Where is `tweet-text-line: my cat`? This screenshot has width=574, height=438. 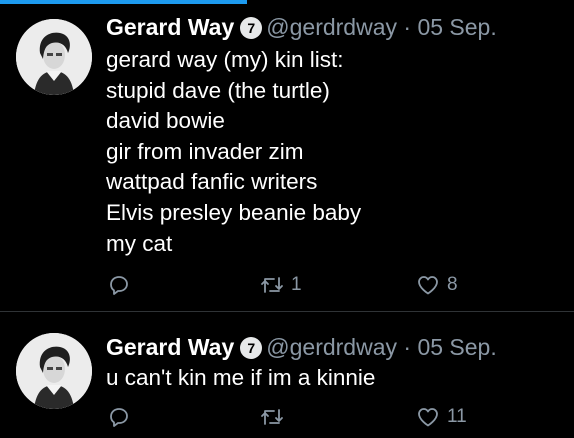 tweet-text-line: my cat is located at coordinates (139, 243).